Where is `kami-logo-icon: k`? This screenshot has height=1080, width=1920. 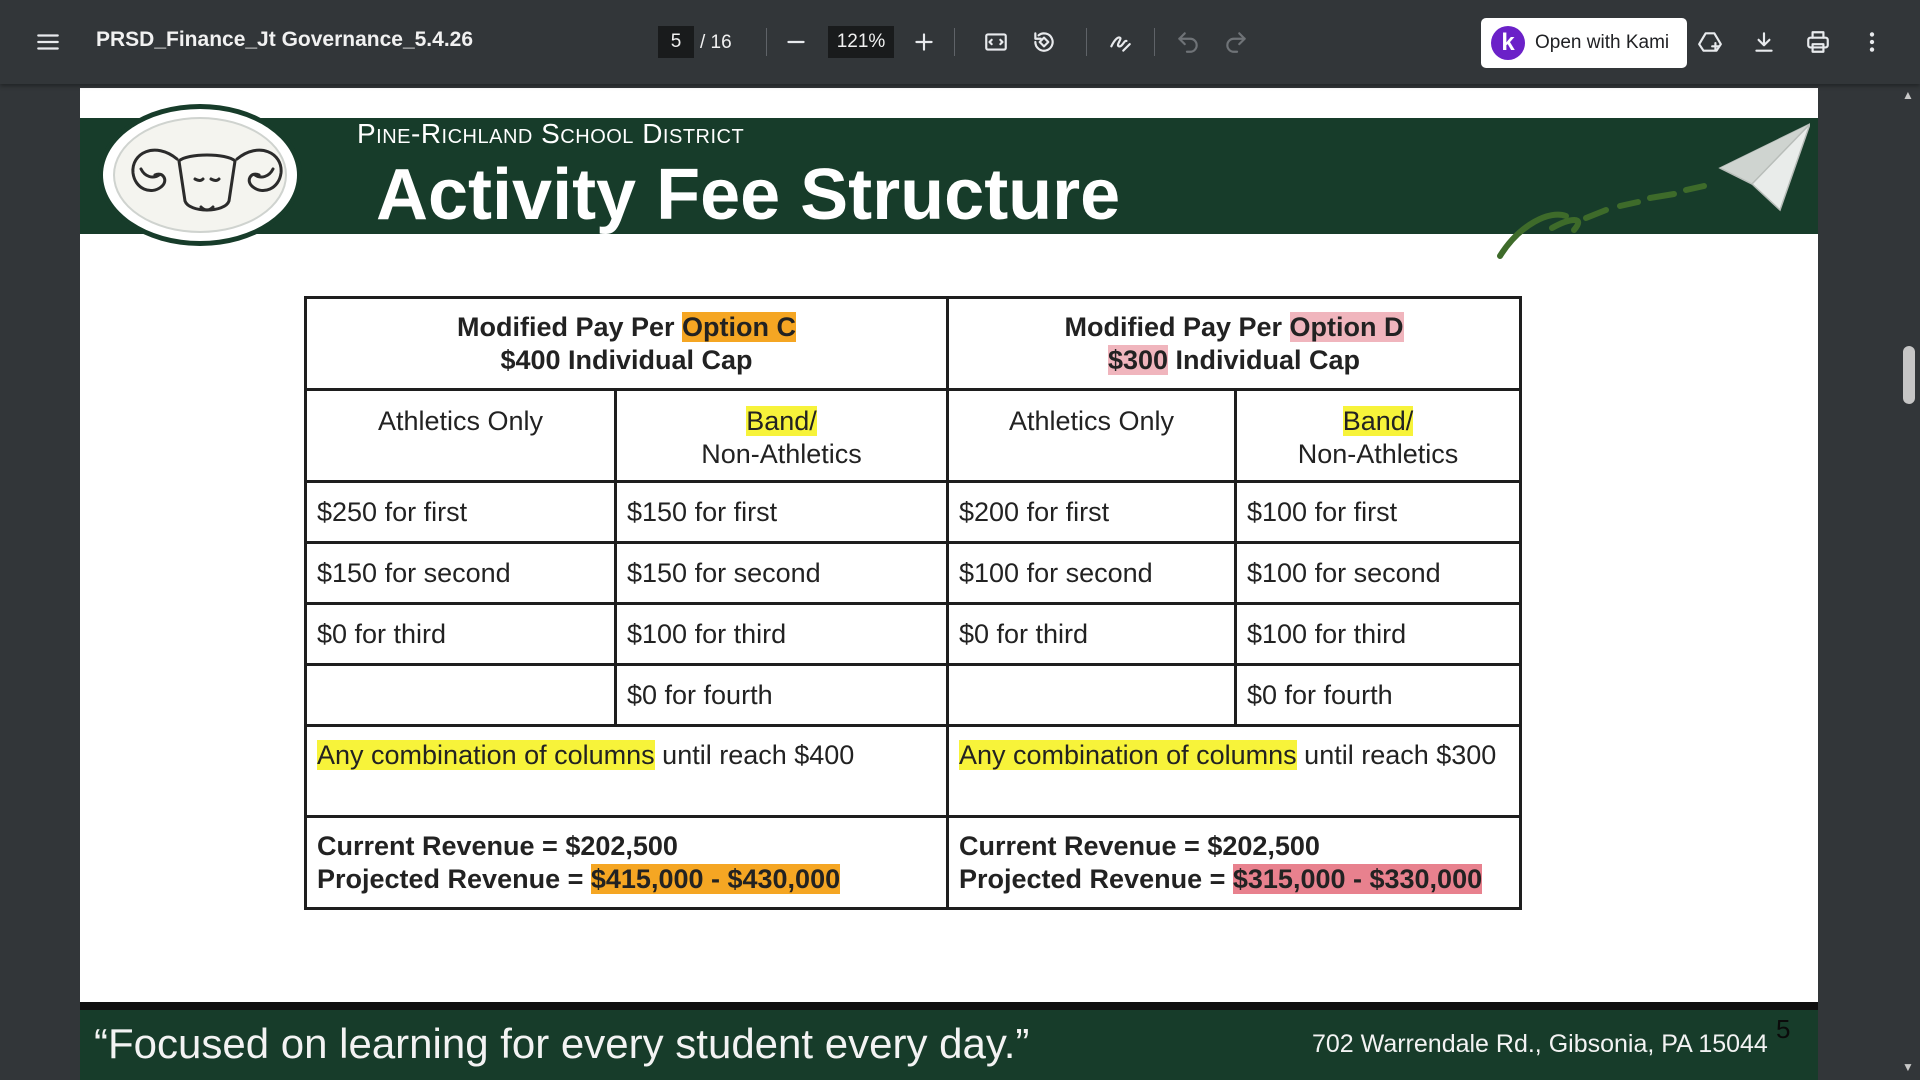
kami-logo-icon: k is located at coordinates (1508, 43).